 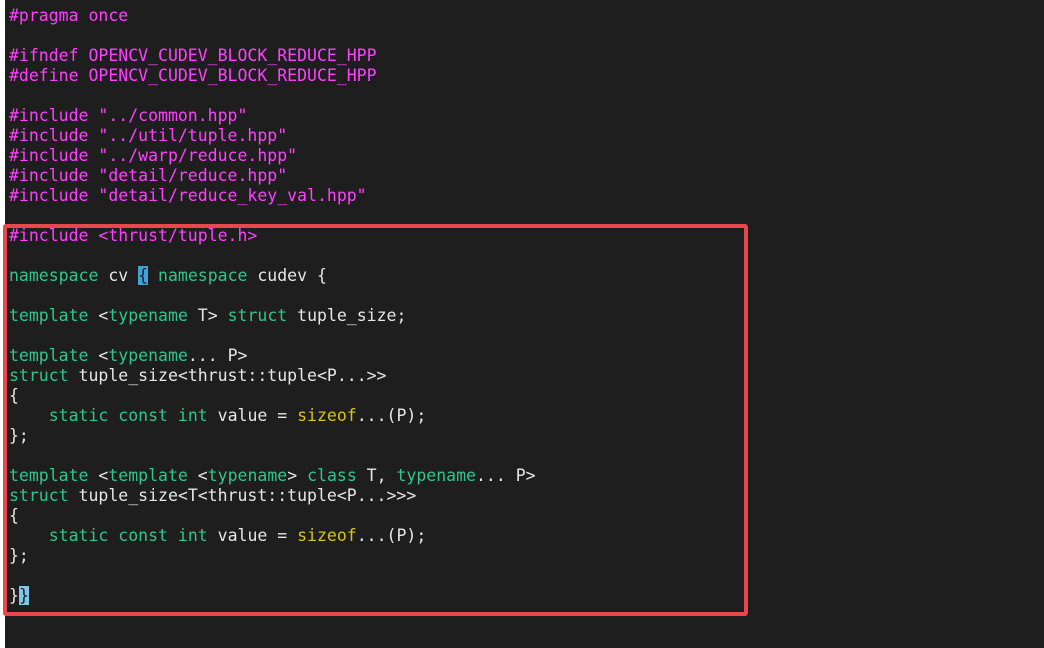 I want to click on code-token: #ifndef OPENCV_CUDEV_BLOCK_REDUCE_HPP, so click(x=193, y=55).